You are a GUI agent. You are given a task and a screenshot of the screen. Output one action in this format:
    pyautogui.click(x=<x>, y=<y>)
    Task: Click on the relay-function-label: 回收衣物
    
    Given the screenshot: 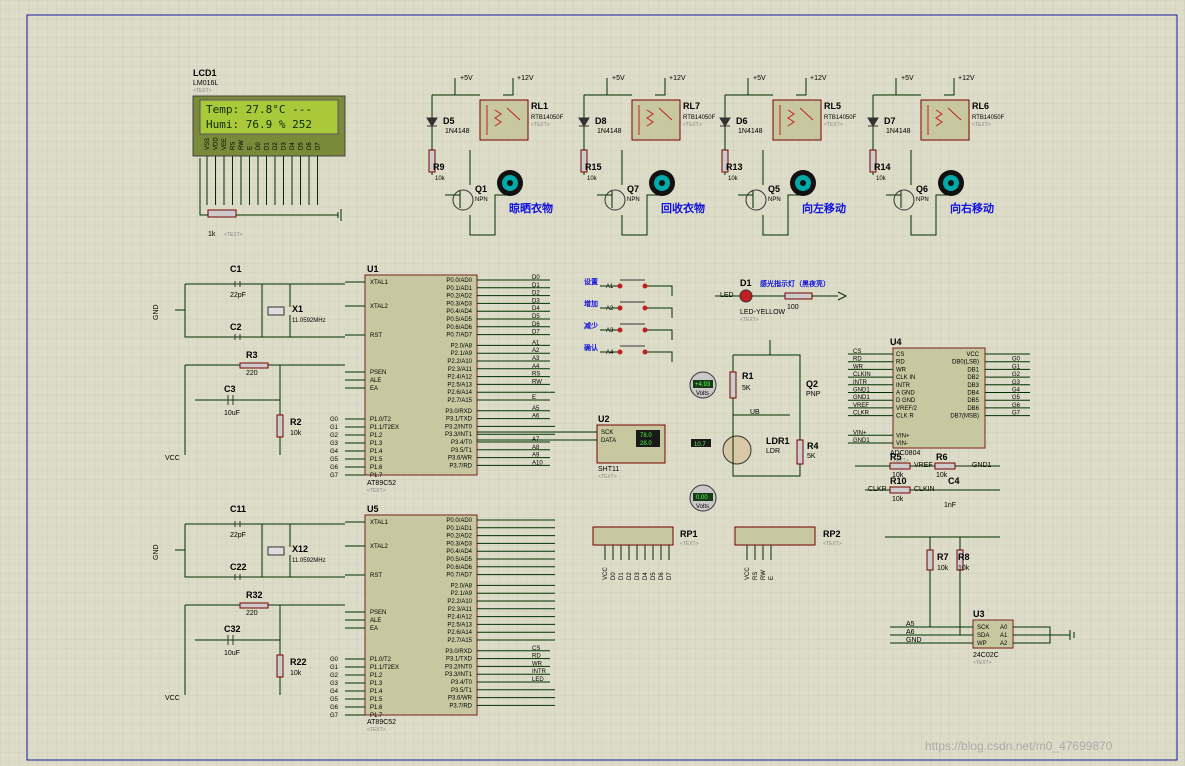 What is the action you would take?
    pyautogui.click(x=683, y=208)
    